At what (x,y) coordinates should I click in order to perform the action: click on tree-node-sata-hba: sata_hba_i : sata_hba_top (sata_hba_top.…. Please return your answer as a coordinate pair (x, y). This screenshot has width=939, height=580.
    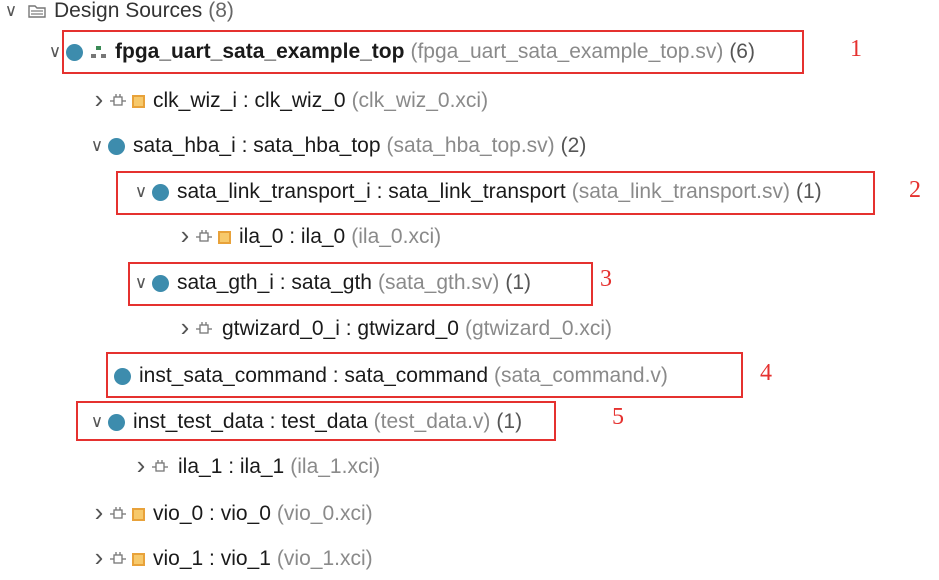
    Looking at the image, I should click on (336, 146).